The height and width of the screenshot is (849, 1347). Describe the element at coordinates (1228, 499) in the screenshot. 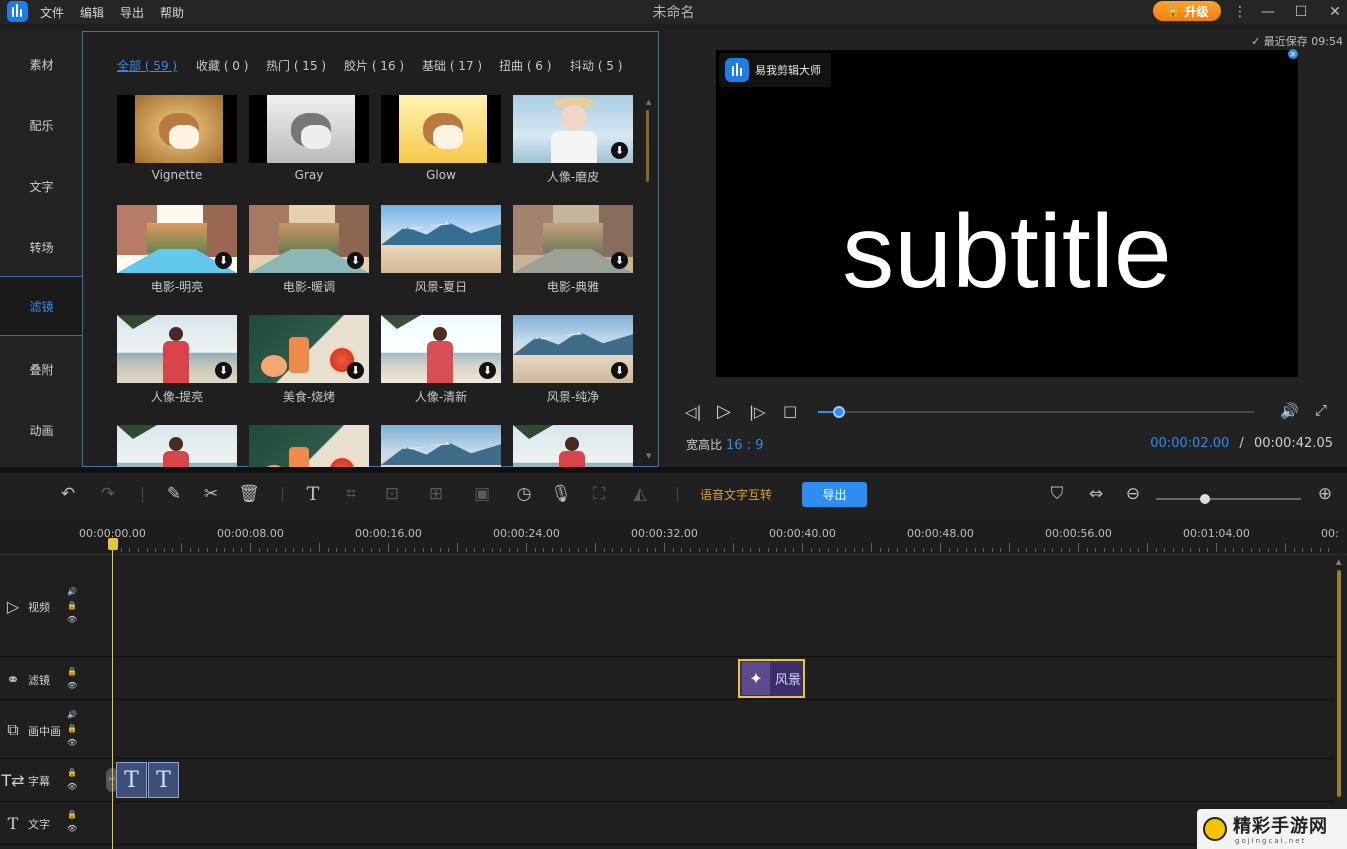

I see `zoom-slider` at that location.